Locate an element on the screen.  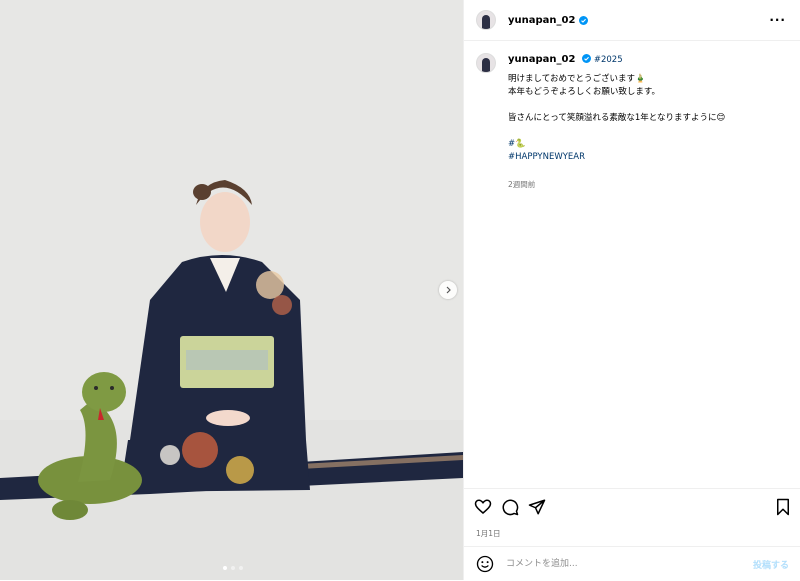
comment-input is located at coordinates (616, 564).